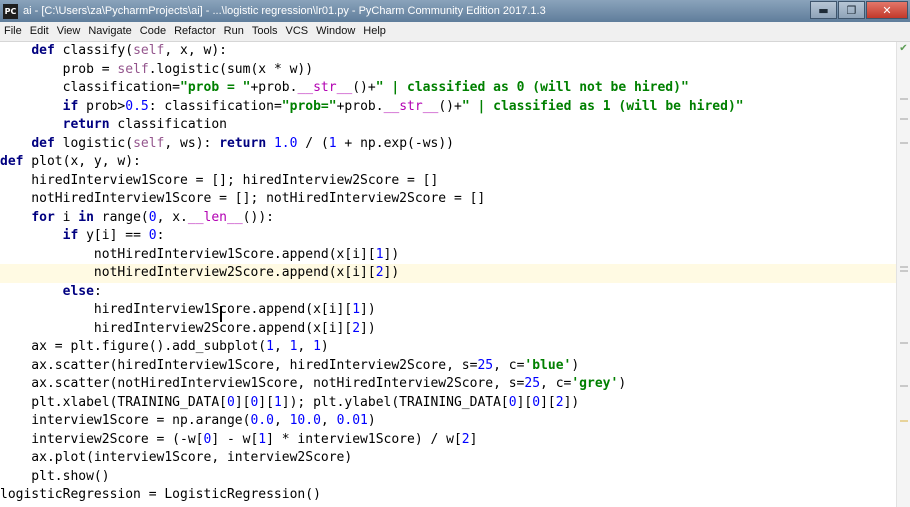 The image size is (910, 507). I want to click on code-line: plt.show(), so click(448, 477).